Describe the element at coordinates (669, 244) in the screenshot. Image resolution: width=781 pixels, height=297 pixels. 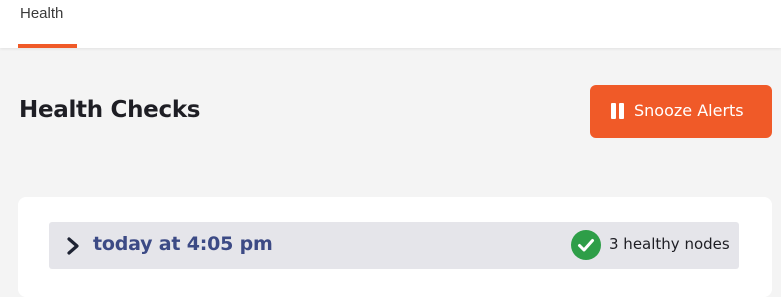
I see `health-status-text: 3 healthy nodes` at that location.